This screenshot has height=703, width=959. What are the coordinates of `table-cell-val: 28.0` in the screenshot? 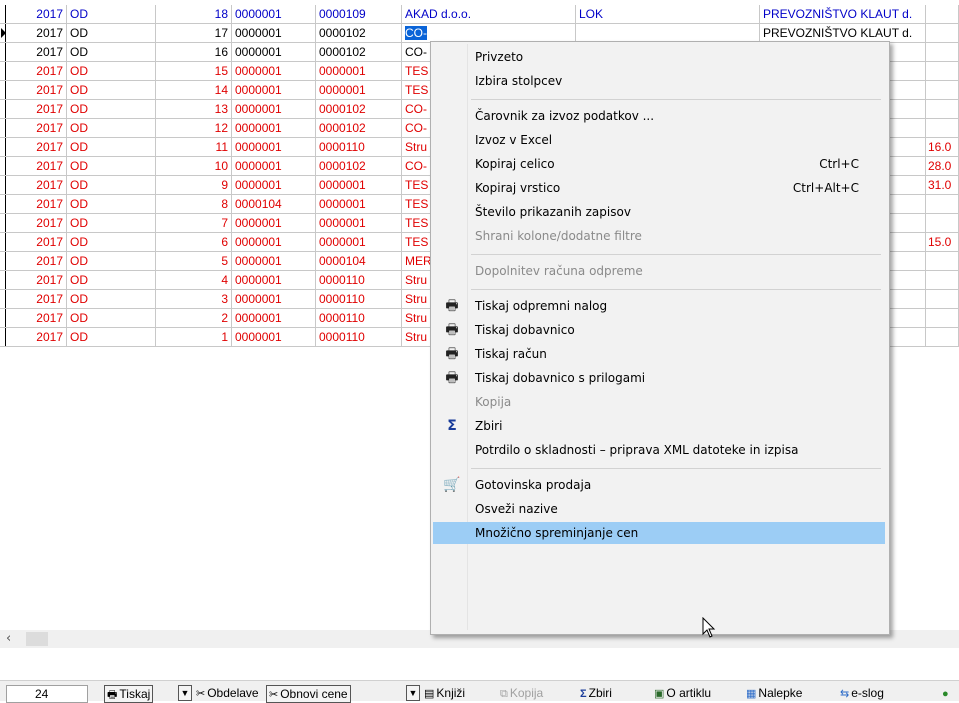 It's located at (942, 166).